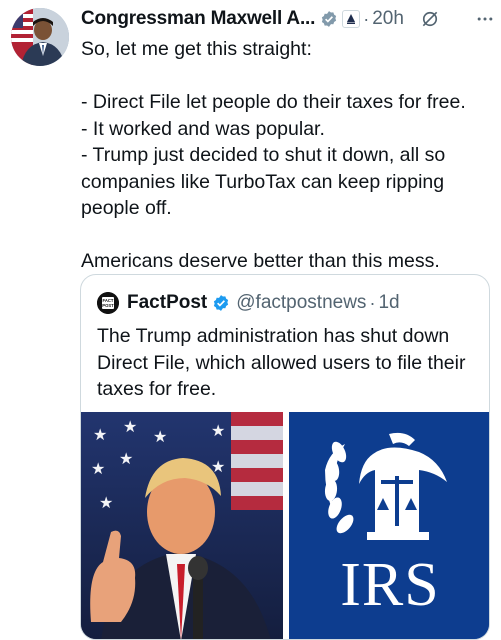 This screenshot has height=640, width=501. I want to click on photo-image: ★ ★ ★ ★ ★ ★ ★ ★, so click(182, 525).